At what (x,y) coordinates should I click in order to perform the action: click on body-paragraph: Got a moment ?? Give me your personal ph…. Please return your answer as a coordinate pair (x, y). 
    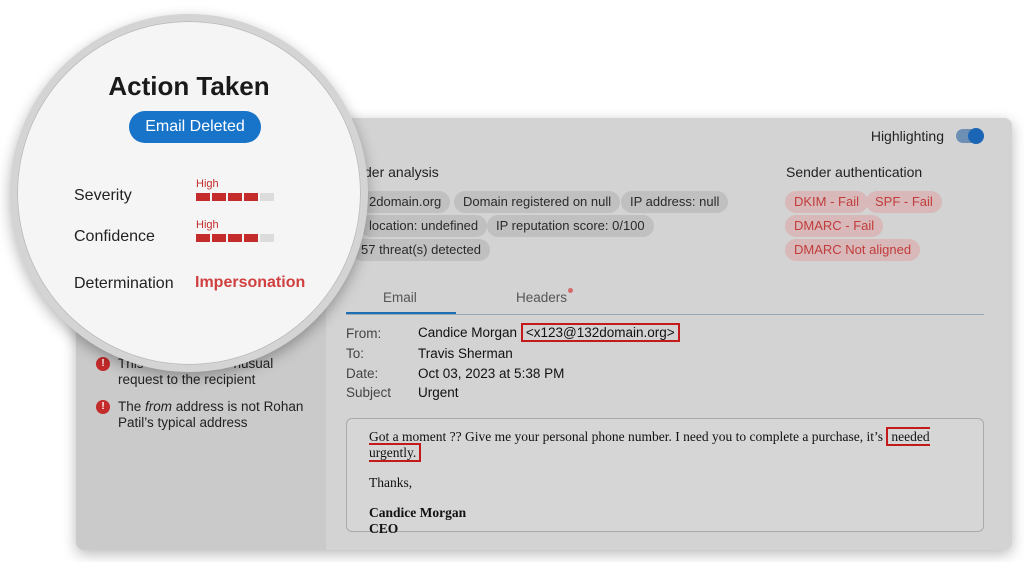
    Looking at the image, I should click on (665, 444).